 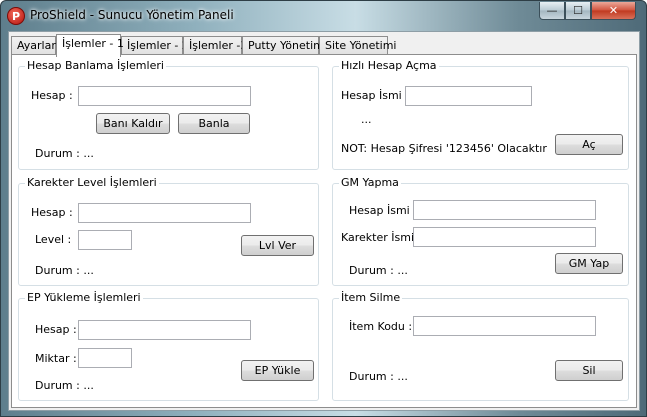 What do you see at coordinates (589, 370) in the screenshot?
I see `delete-item-button: Sil` at bounding box center [589, 370].